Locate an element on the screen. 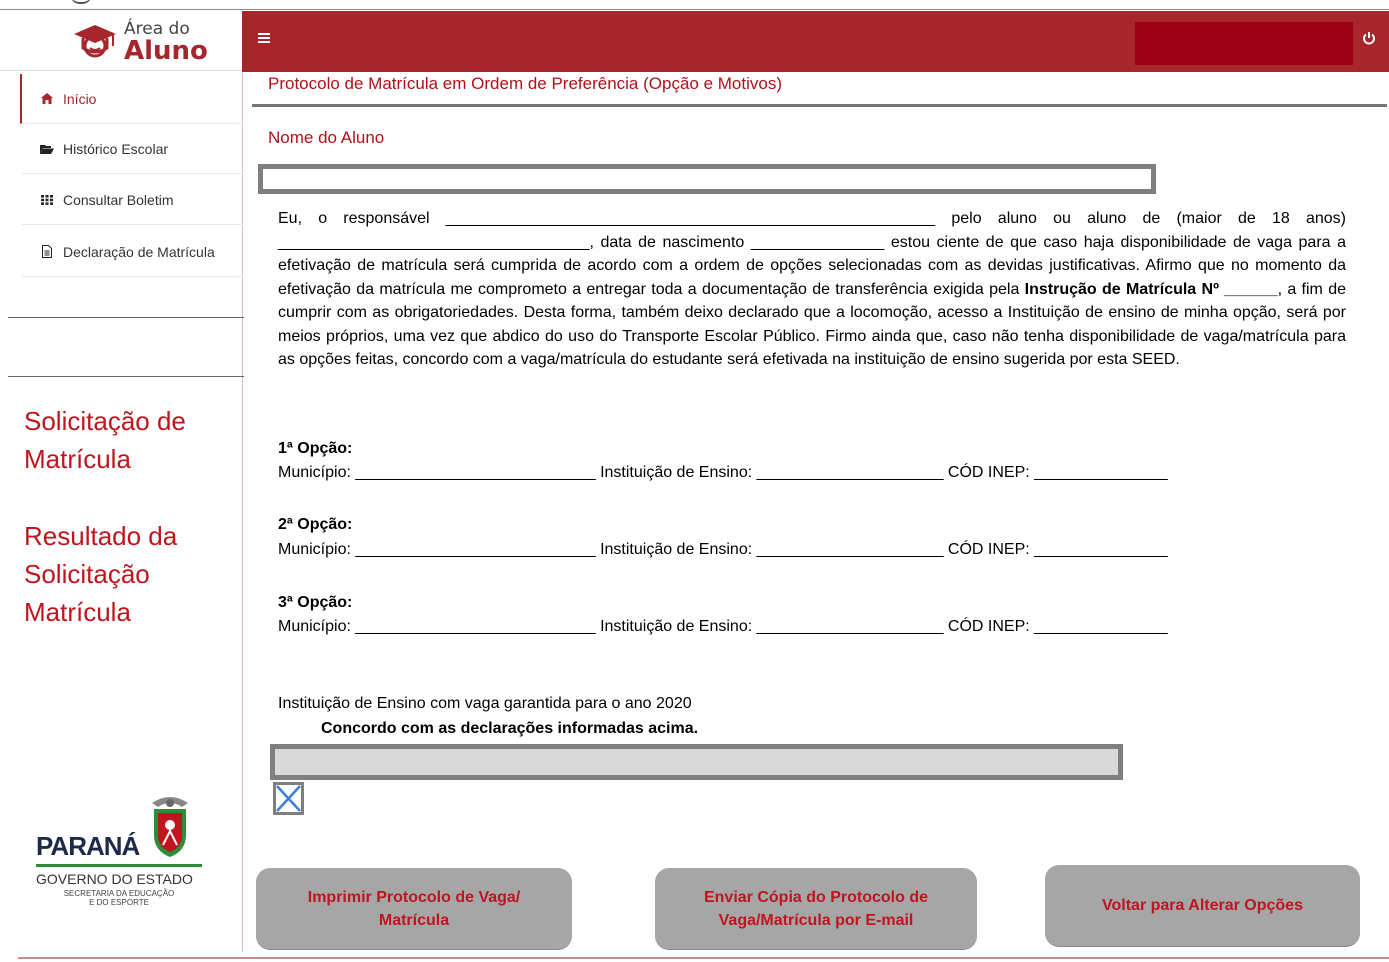 The image size is (1389, 962). top-rule is located at coordinates (694, 5).